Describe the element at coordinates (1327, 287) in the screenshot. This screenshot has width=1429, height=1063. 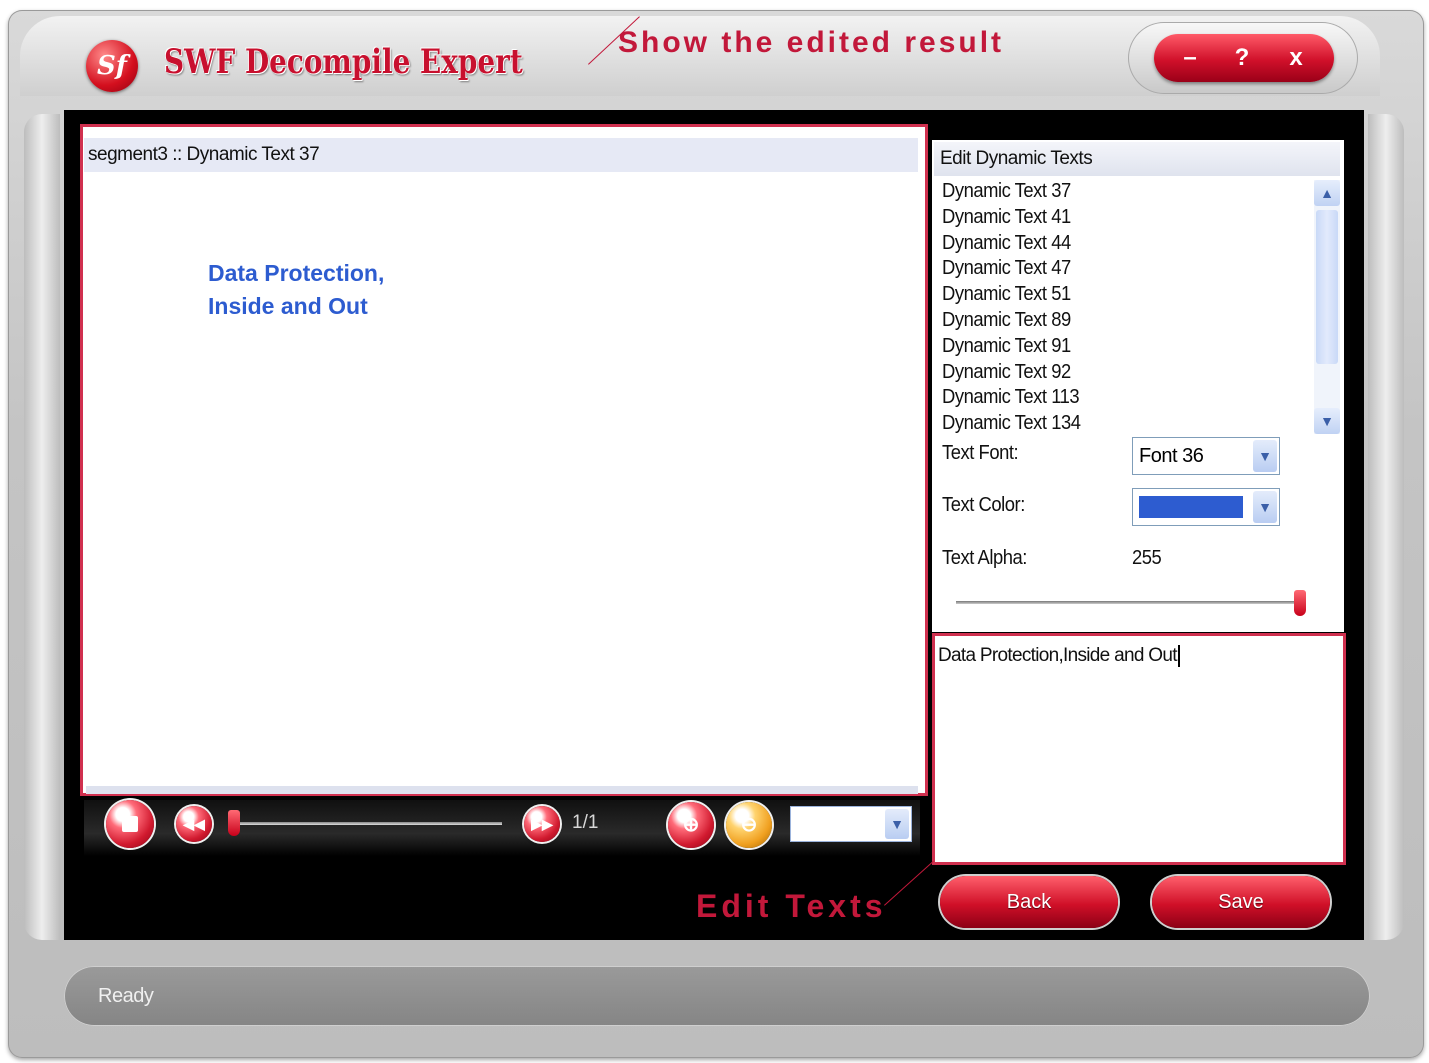
I see `scrollbar-thumb` at that location.